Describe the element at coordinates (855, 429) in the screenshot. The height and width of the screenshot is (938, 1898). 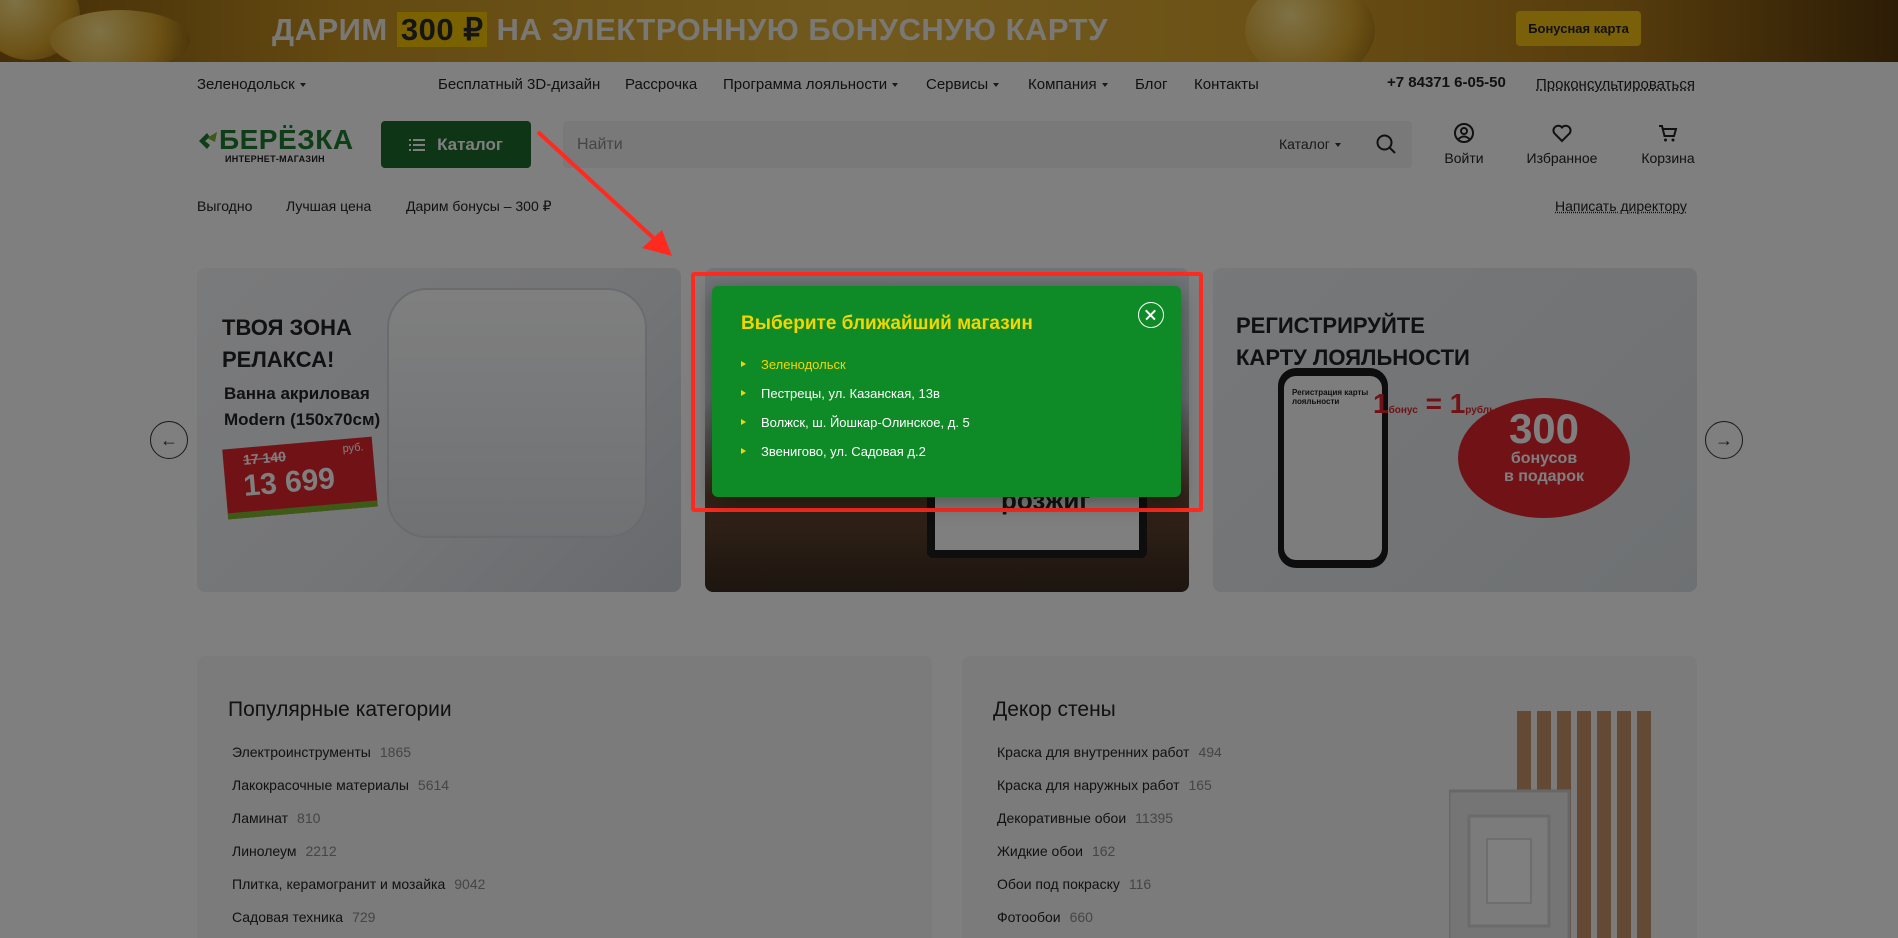
I see `store-option-volzhsk: Волжск, ш. Йошкар-Олинское, д. 5` at that location.